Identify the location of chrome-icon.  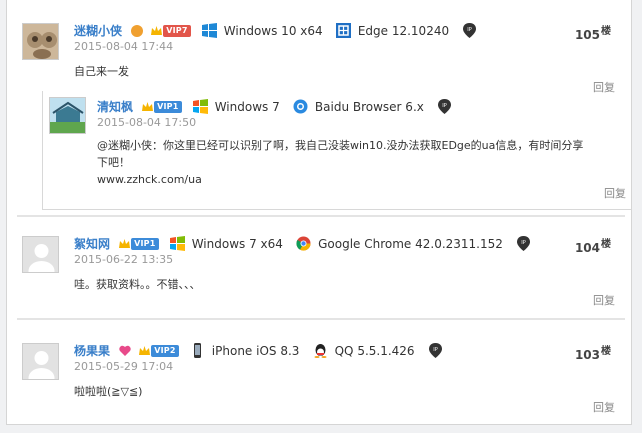
(303, 243).